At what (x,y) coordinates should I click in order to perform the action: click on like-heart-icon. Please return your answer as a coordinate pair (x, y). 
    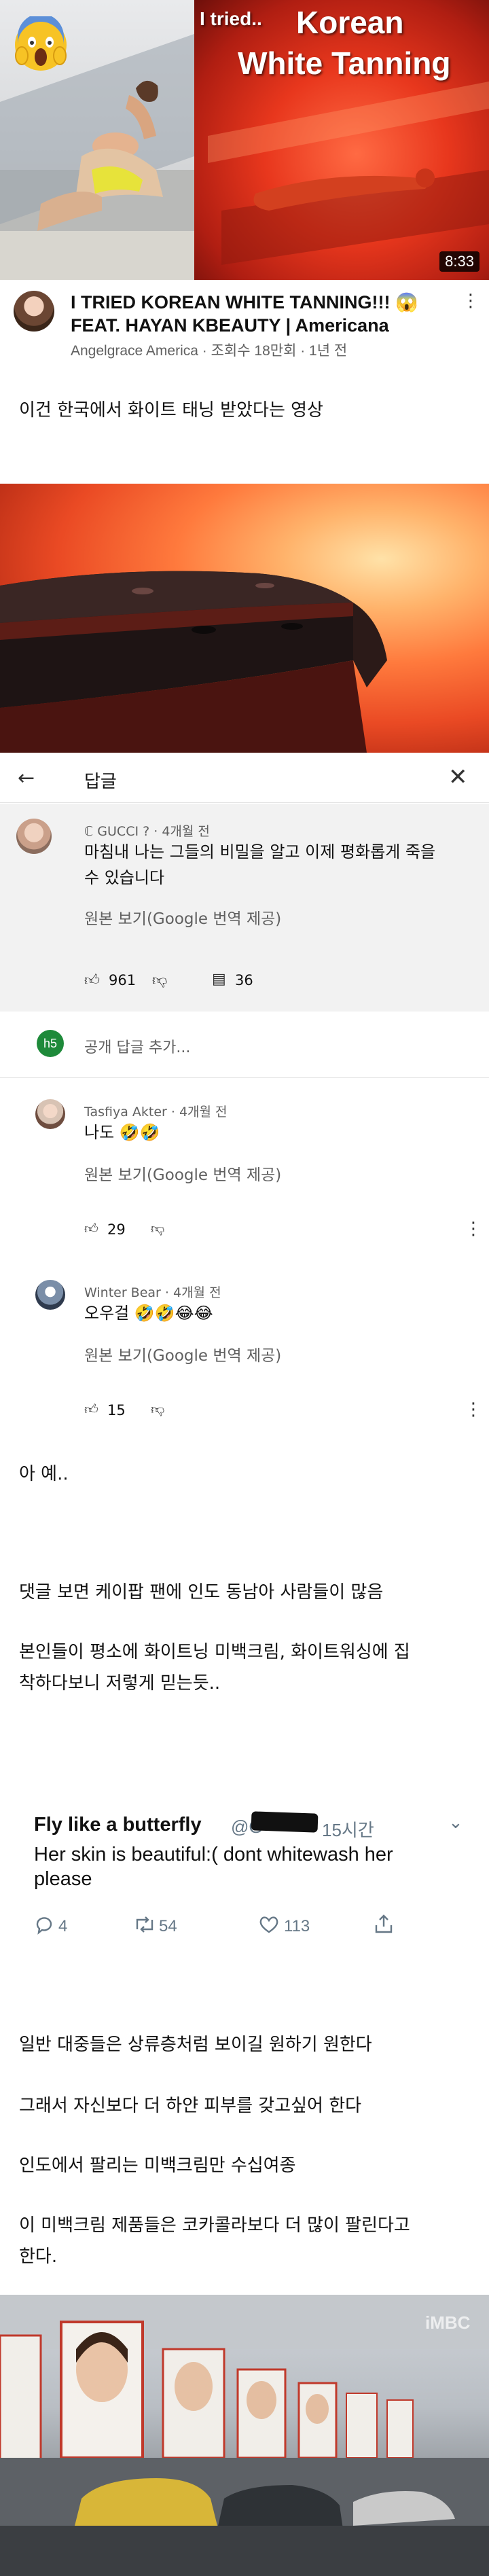
    Looking at the image, I should click on (269, 1925).